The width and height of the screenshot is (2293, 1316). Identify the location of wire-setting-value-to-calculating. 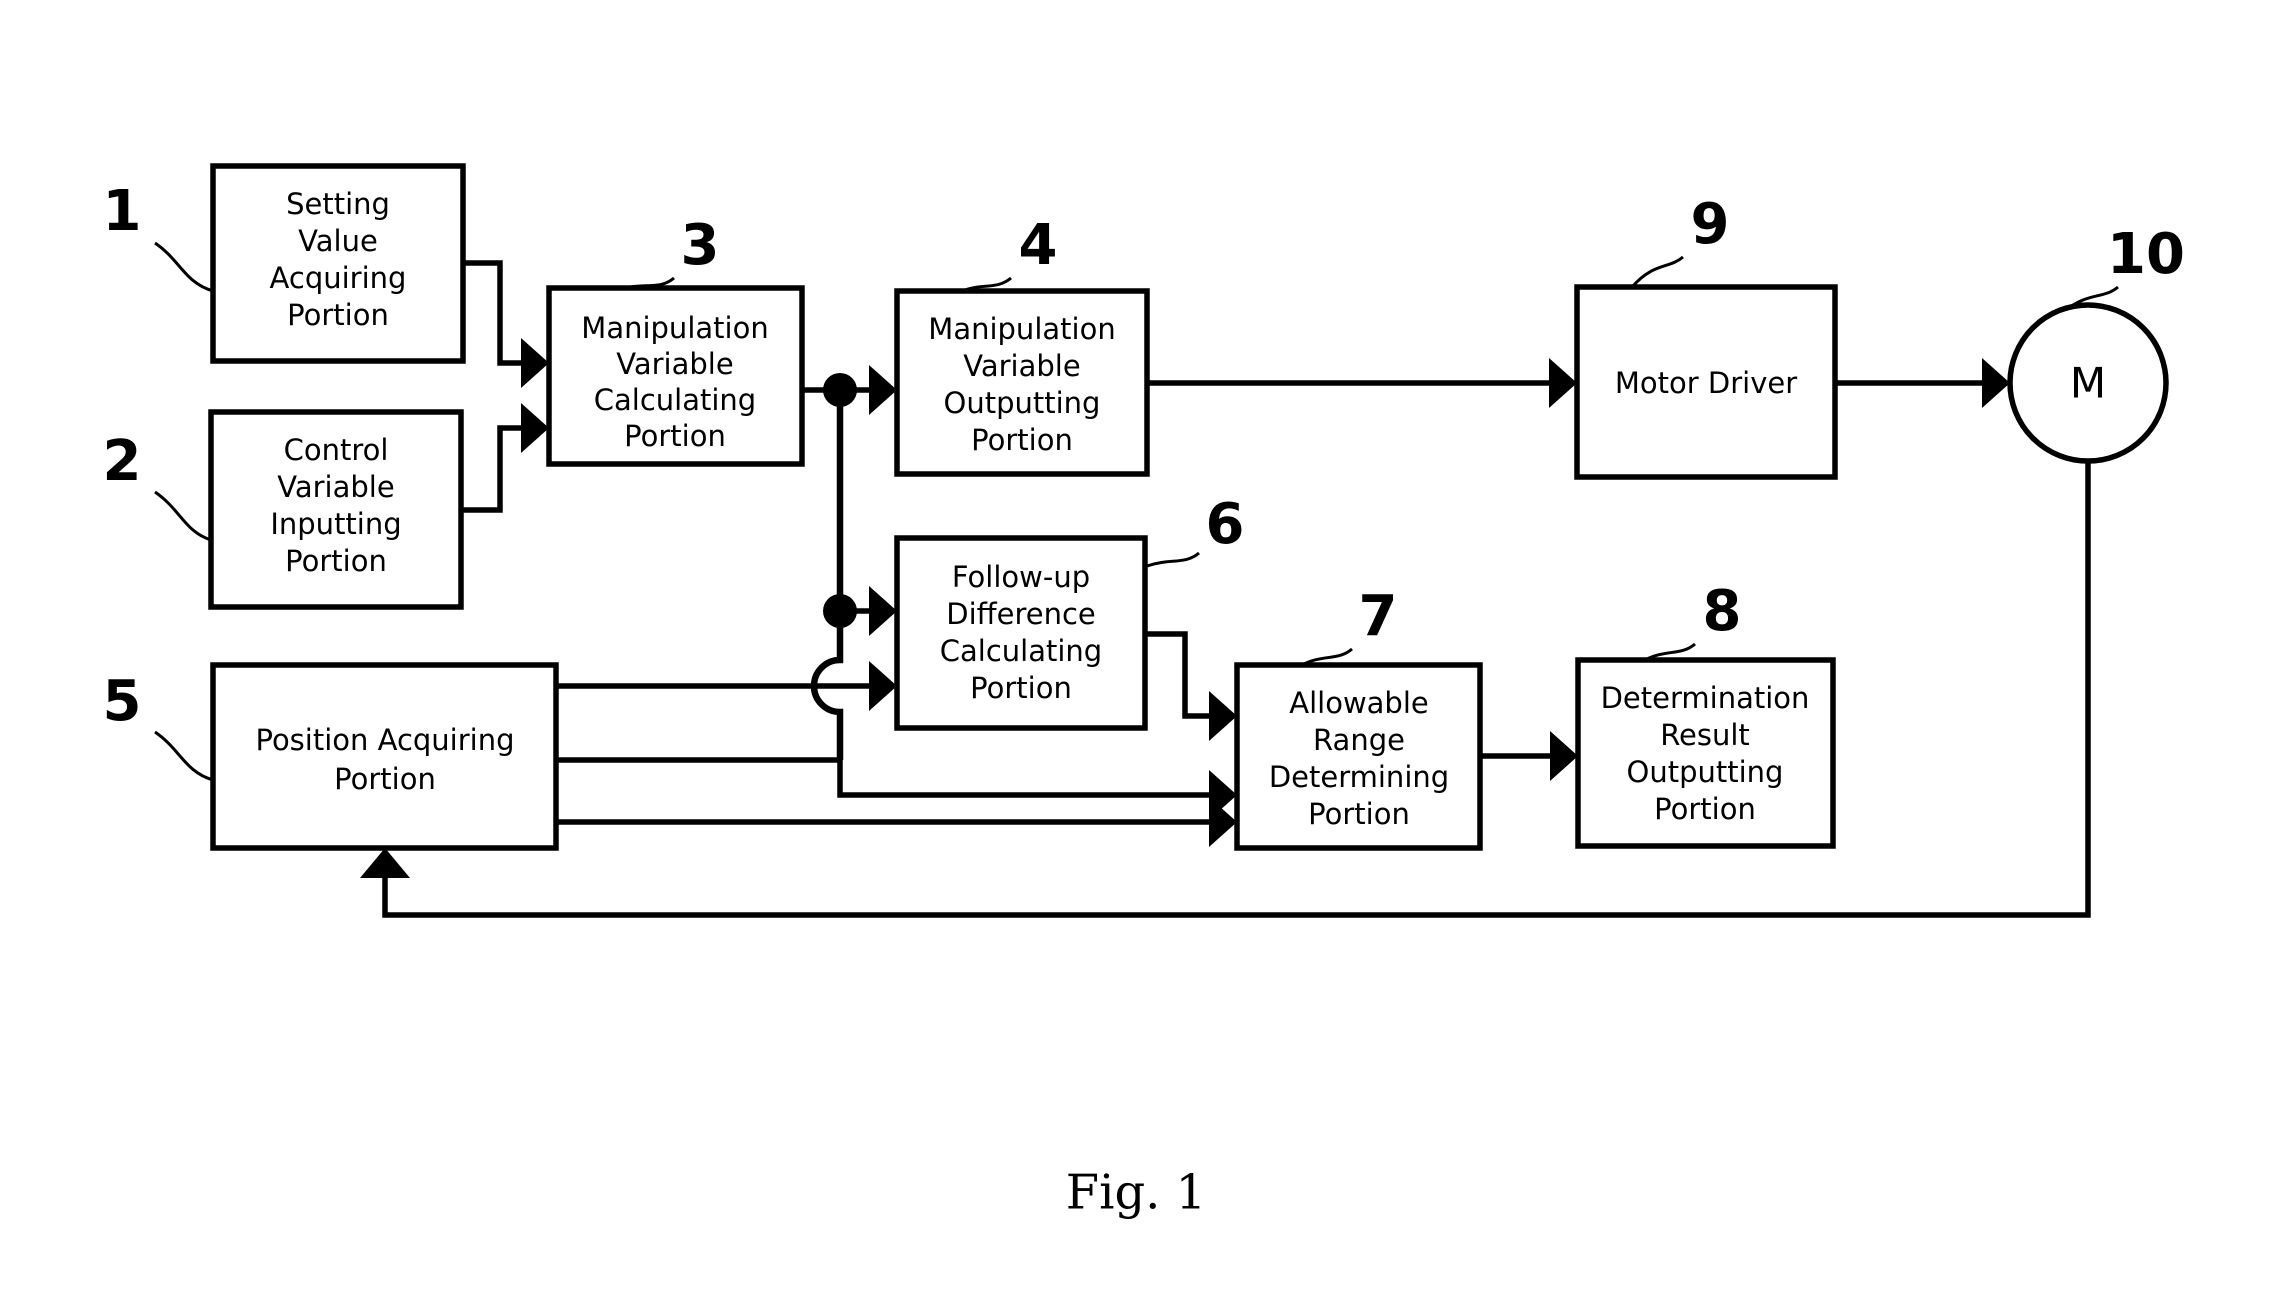
(492, 313).